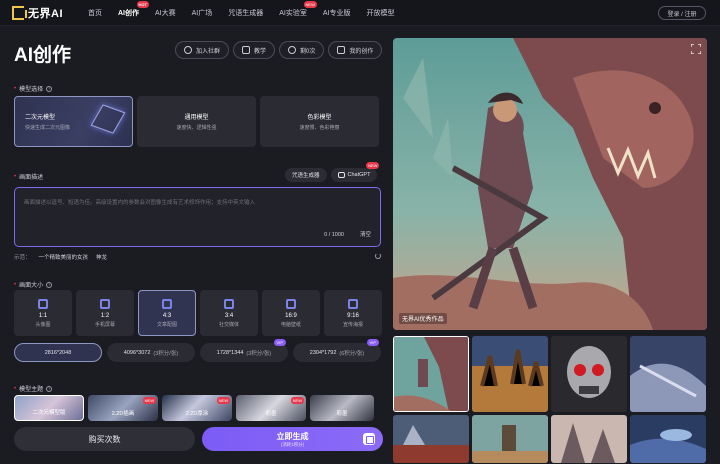 The width and height of the screenshot is (720, 464). What do you see at coordinates (355, 50) in the screenshot?
I see `my-creations-button: 我的创作` at bounding box center [355, 50].